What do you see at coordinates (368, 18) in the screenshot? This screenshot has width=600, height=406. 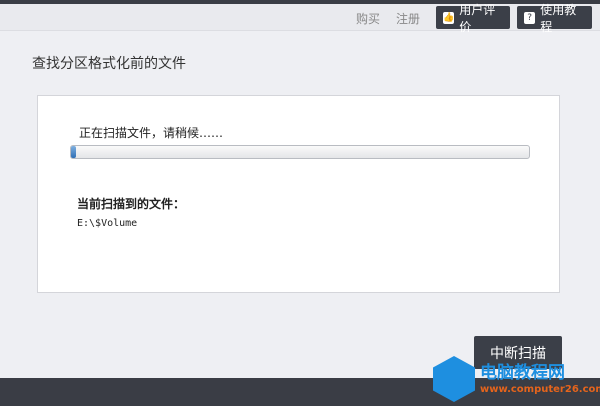 I see `buy-link: 购买` at bounding box center [368, 18].